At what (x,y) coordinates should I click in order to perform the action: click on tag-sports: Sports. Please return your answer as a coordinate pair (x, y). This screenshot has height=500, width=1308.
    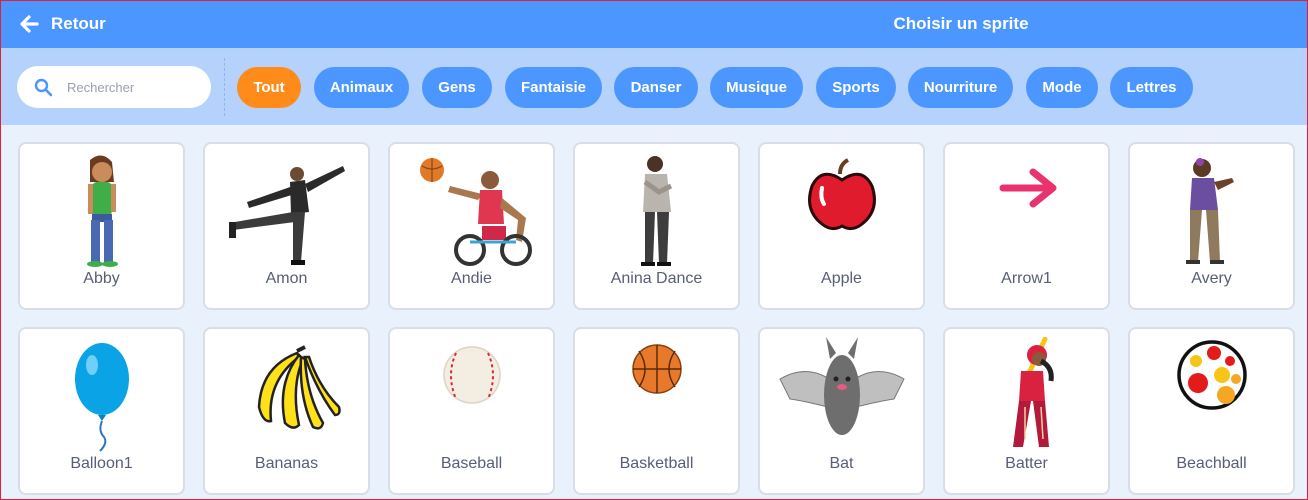
    Looking at the image, I should click on (856, 87).